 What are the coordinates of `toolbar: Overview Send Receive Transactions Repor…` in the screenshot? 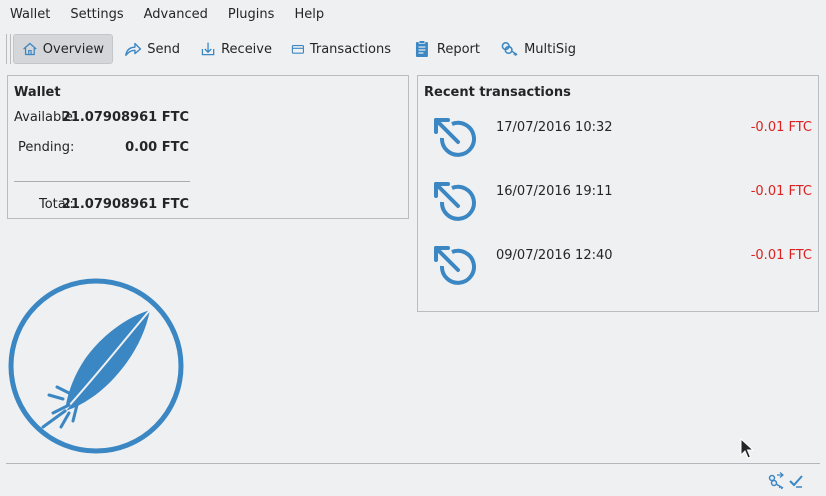 It's located at (413, 49).